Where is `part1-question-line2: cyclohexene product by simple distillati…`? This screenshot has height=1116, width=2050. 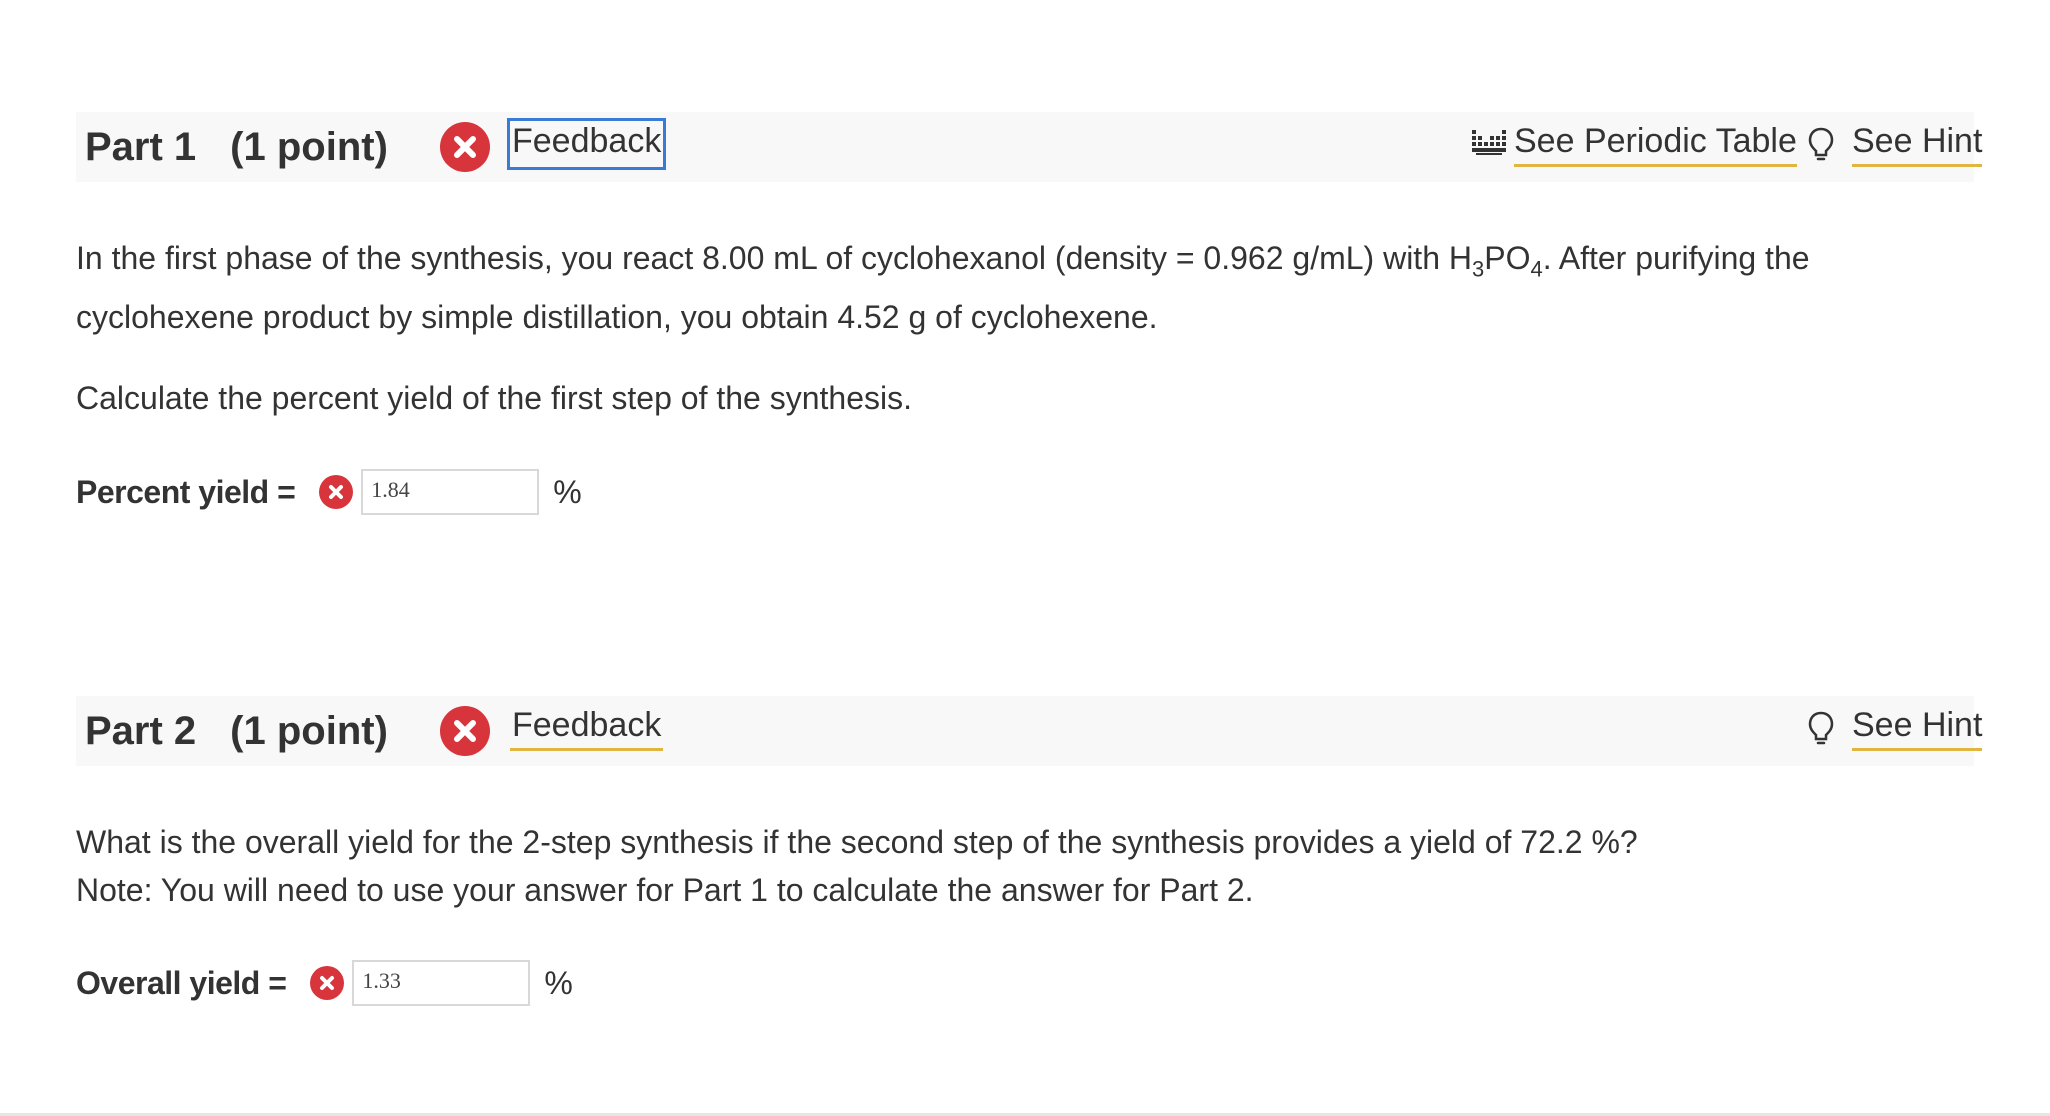
part1-question-line2: cyclohexene product by simple distillati… is located at coordinates (617, 317).